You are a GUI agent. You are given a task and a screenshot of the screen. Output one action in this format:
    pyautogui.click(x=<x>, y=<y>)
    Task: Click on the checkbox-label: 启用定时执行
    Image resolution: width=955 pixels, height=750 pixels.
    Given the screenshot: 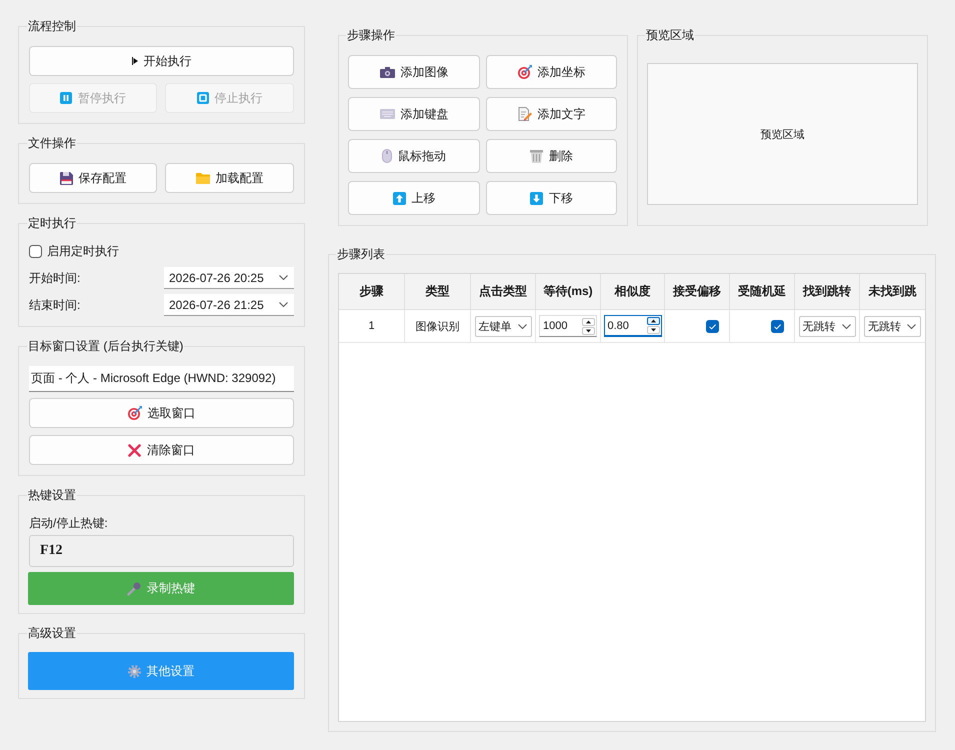 What is the action you would take?
    pyautogui.click(x=83, y=251)
    